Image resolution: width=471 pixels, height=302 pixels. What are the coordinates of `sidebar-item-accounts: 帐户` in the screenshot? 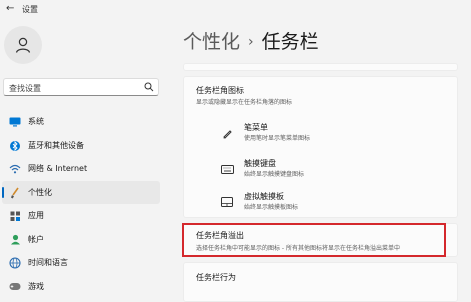 It's located at (81, 240).